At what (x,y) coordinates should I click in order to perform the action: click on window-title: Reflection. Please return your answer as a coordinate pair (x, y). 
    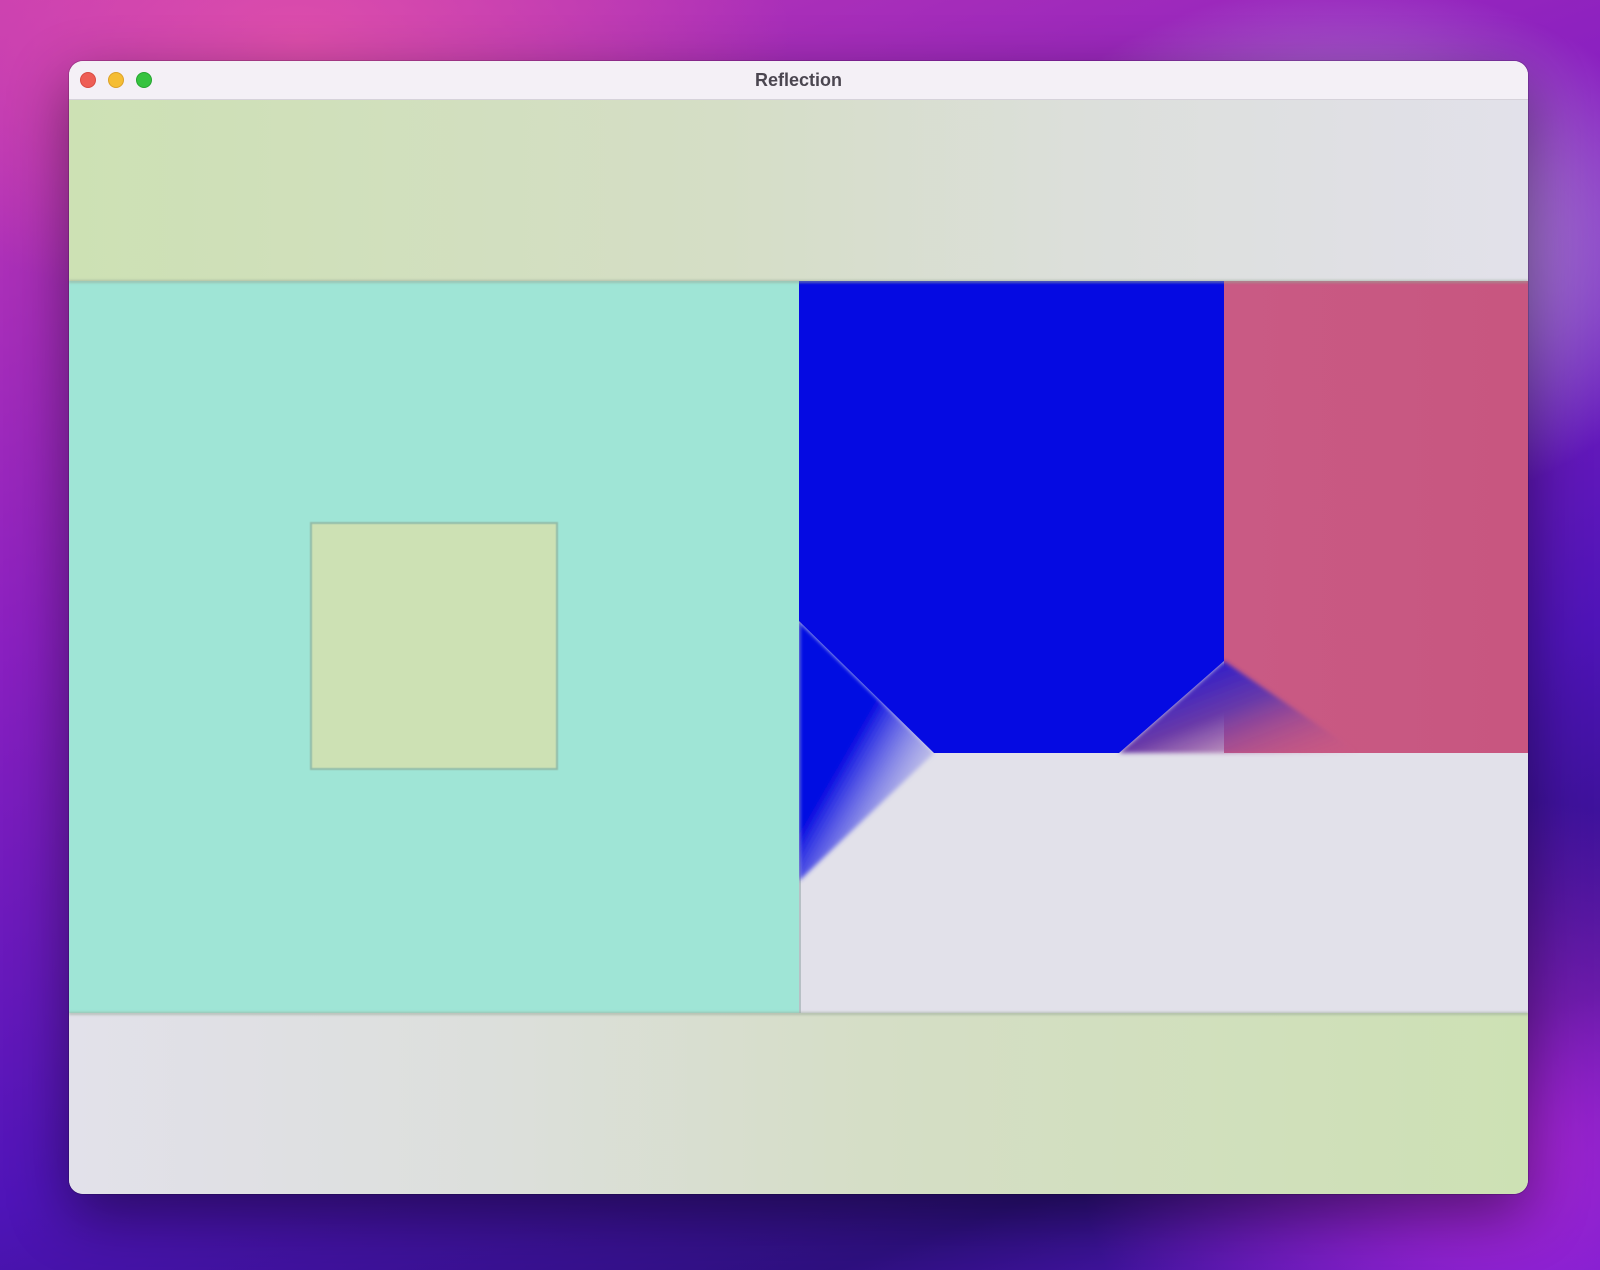
    Looking at the image, I should click on (798, 80).